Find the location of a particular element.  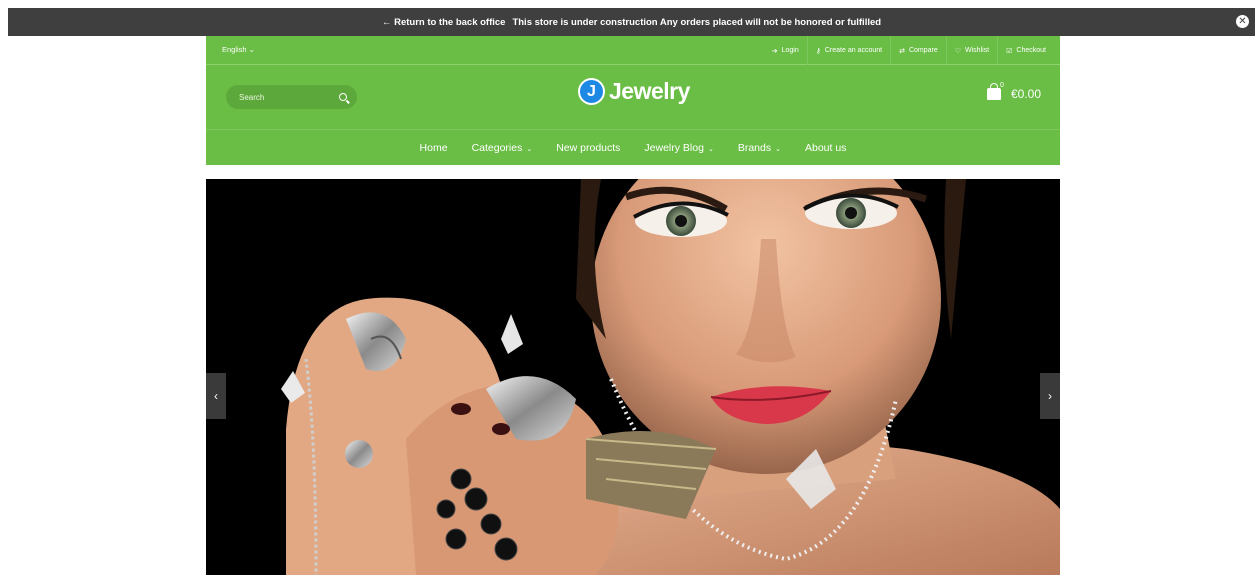

create-account-link: ⚷ Create an account is located at coordinates (848, 50).